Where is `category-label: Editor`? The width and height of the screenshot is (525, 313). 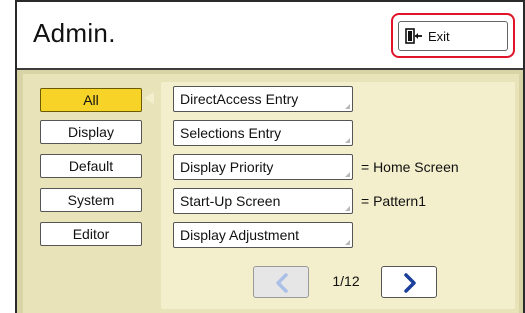
category-label: Editor is located at coordinates (91, 234).